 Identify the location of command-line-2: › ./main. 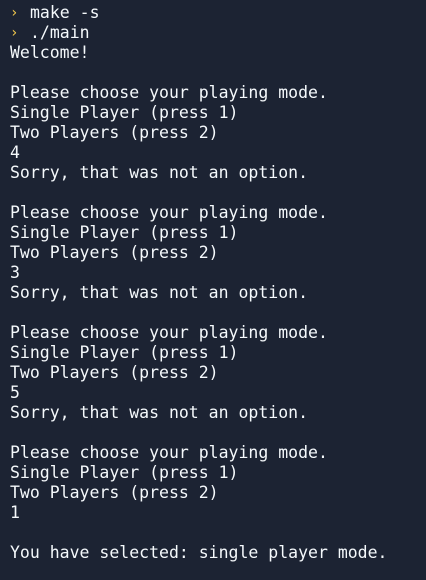
(218, 33).